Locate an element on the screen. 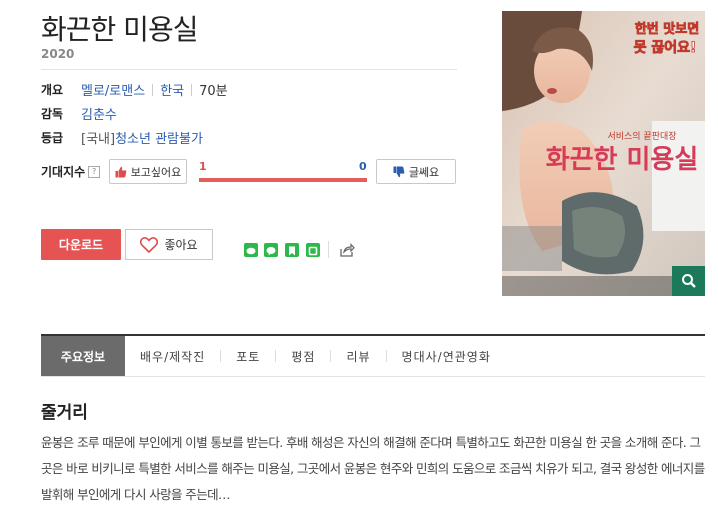 Image resolution: width=718 pixels, height=530 pixels. expectation-label-group: 기대지수 ? is located at coordinates (71, 171).